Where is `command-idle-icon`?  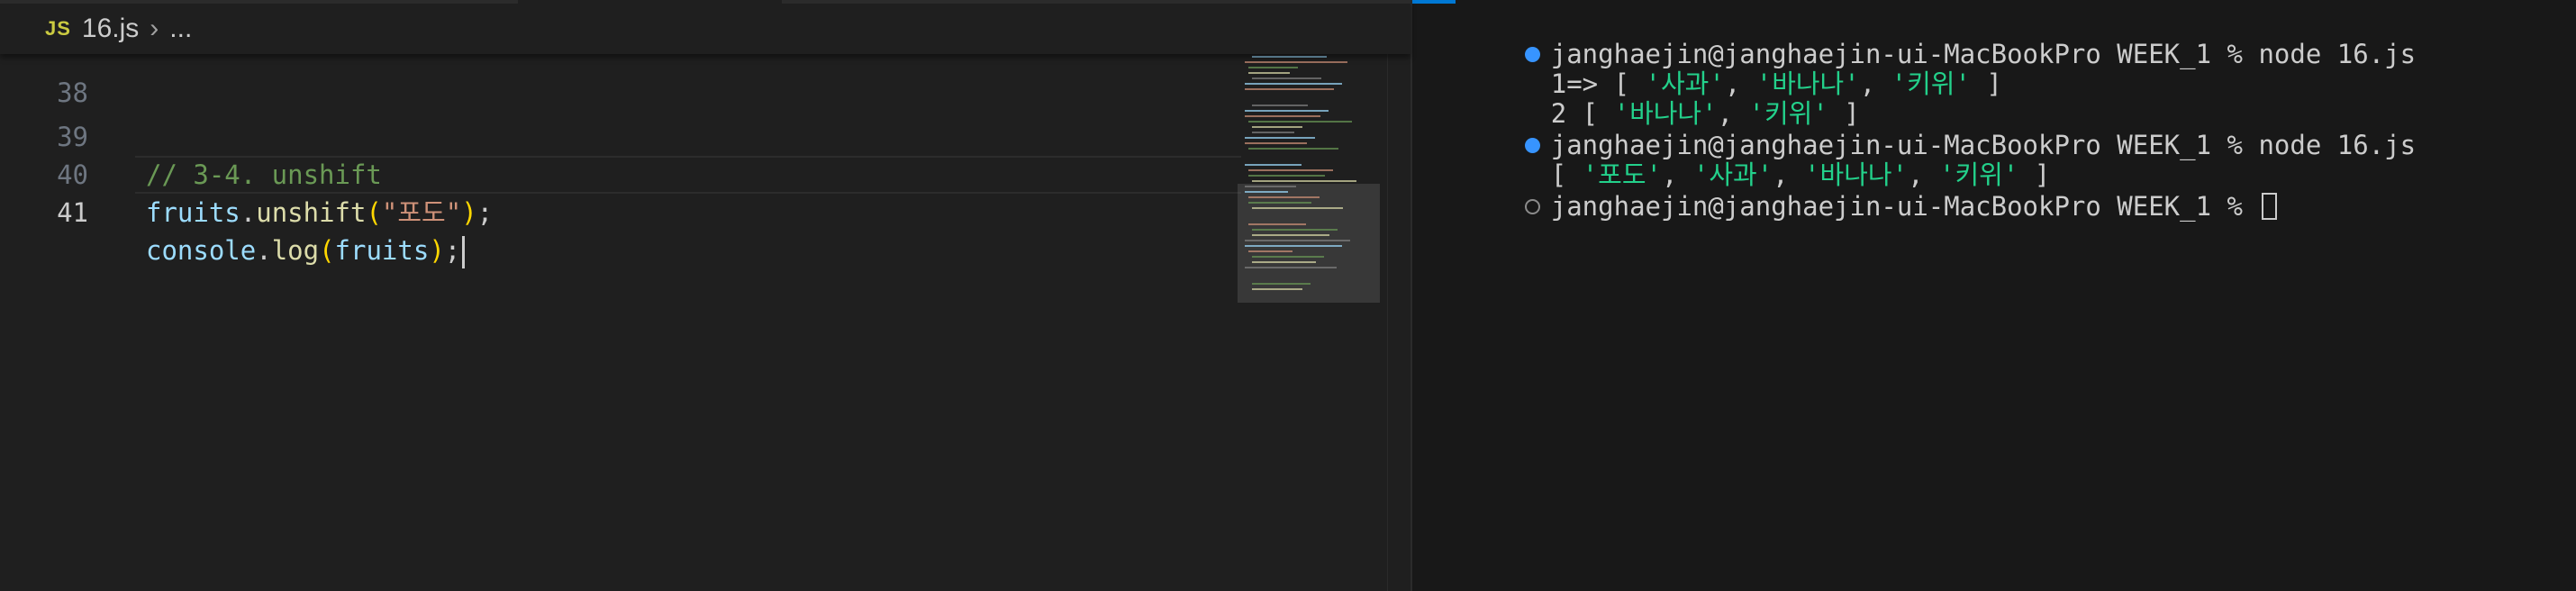
command-idle-icon is located at coordinates (1532, 206).